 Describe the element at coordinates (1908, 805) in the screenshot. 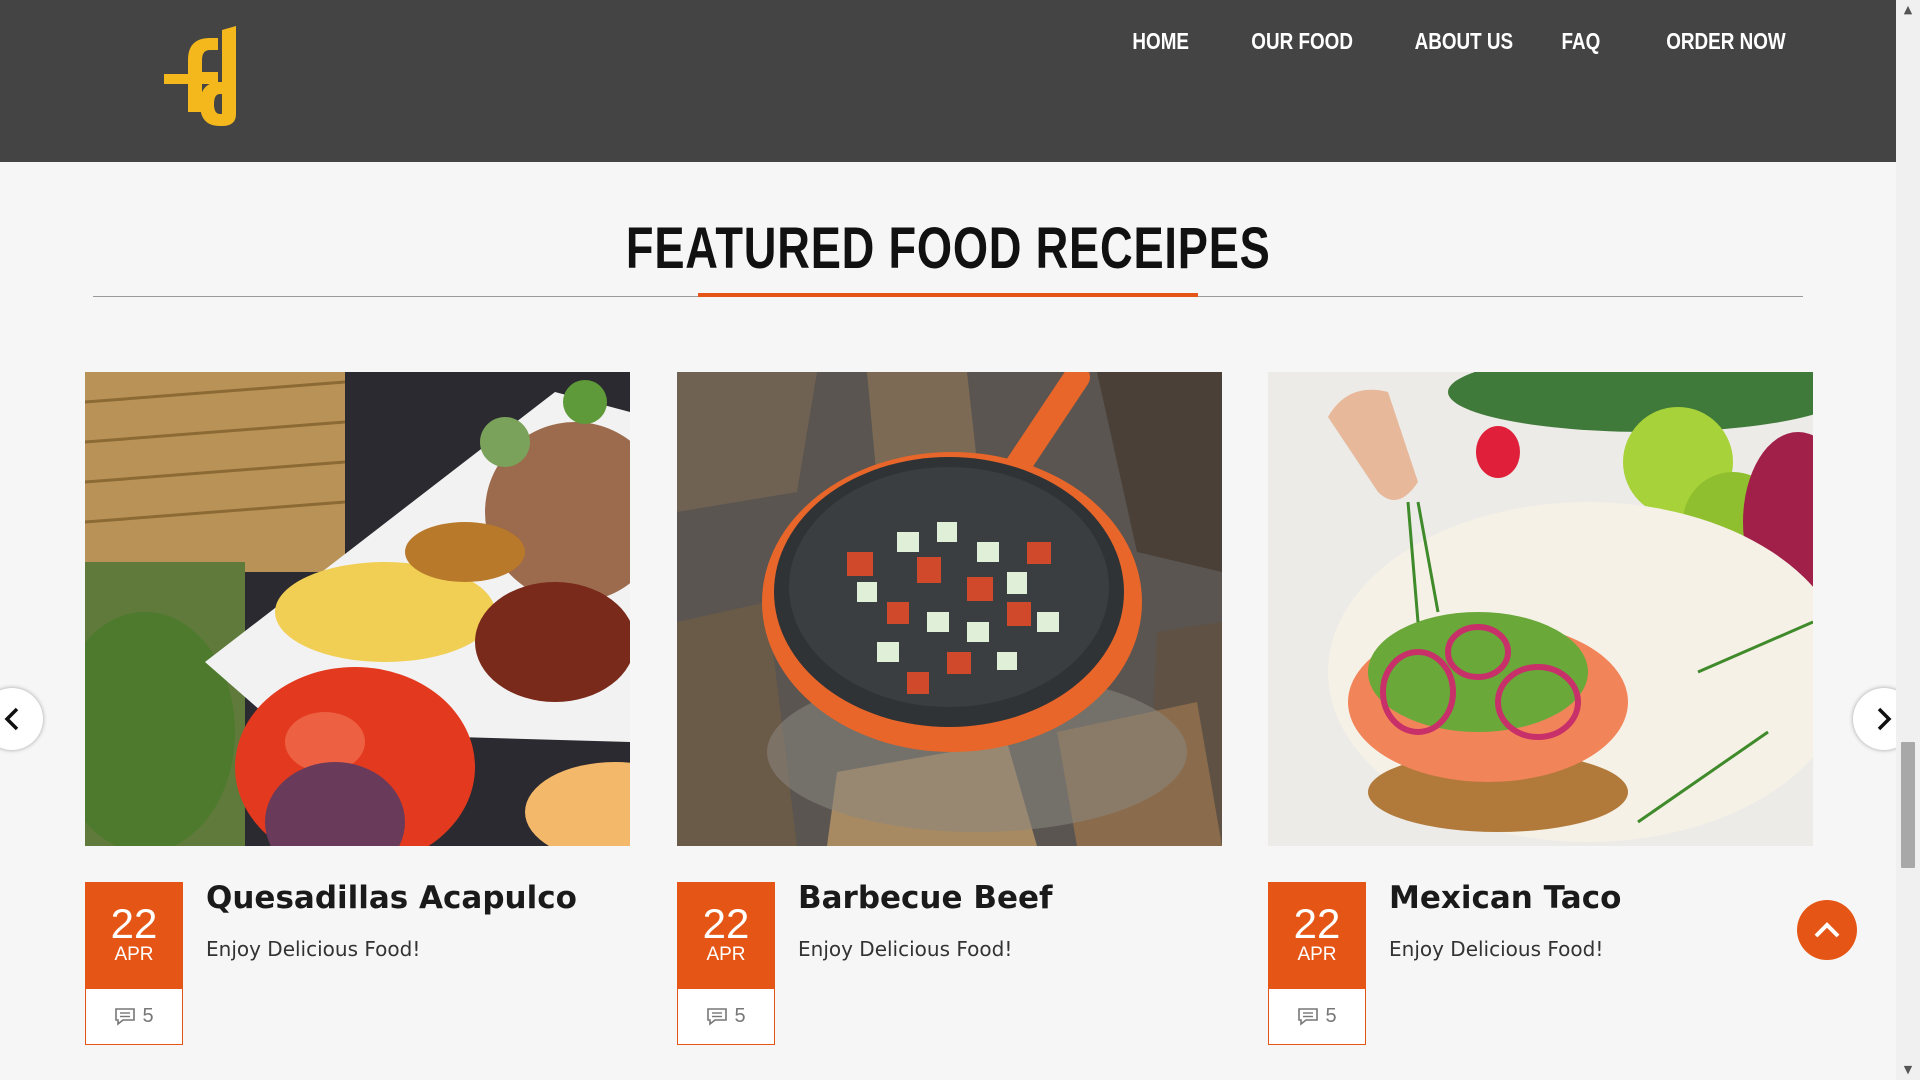

I see `scrollbar-thumb` at that location.